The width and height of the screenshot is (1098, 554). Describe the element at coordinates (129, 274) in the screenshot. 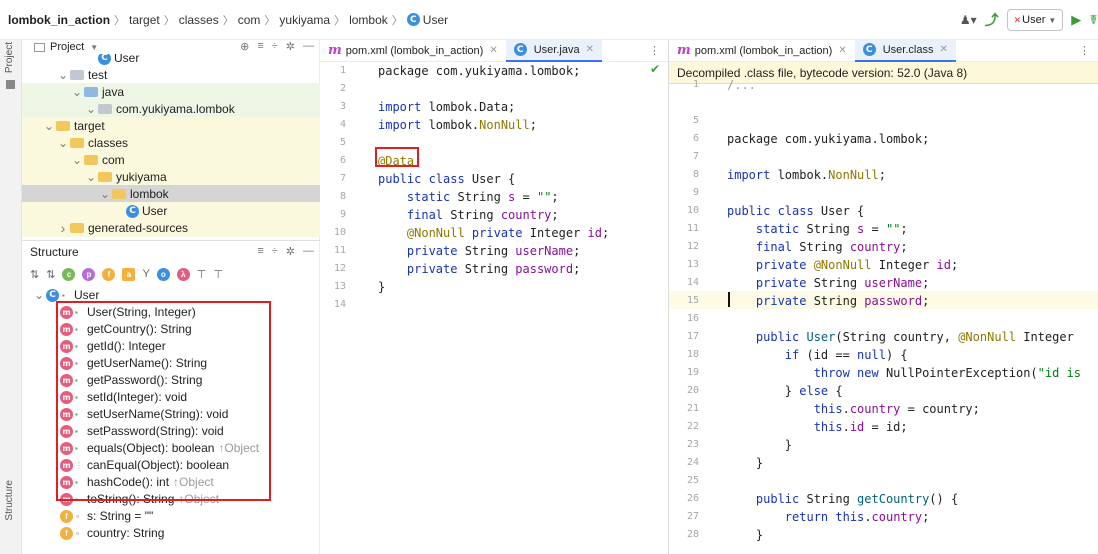

I see `show-non-public-icon: a` at that location.